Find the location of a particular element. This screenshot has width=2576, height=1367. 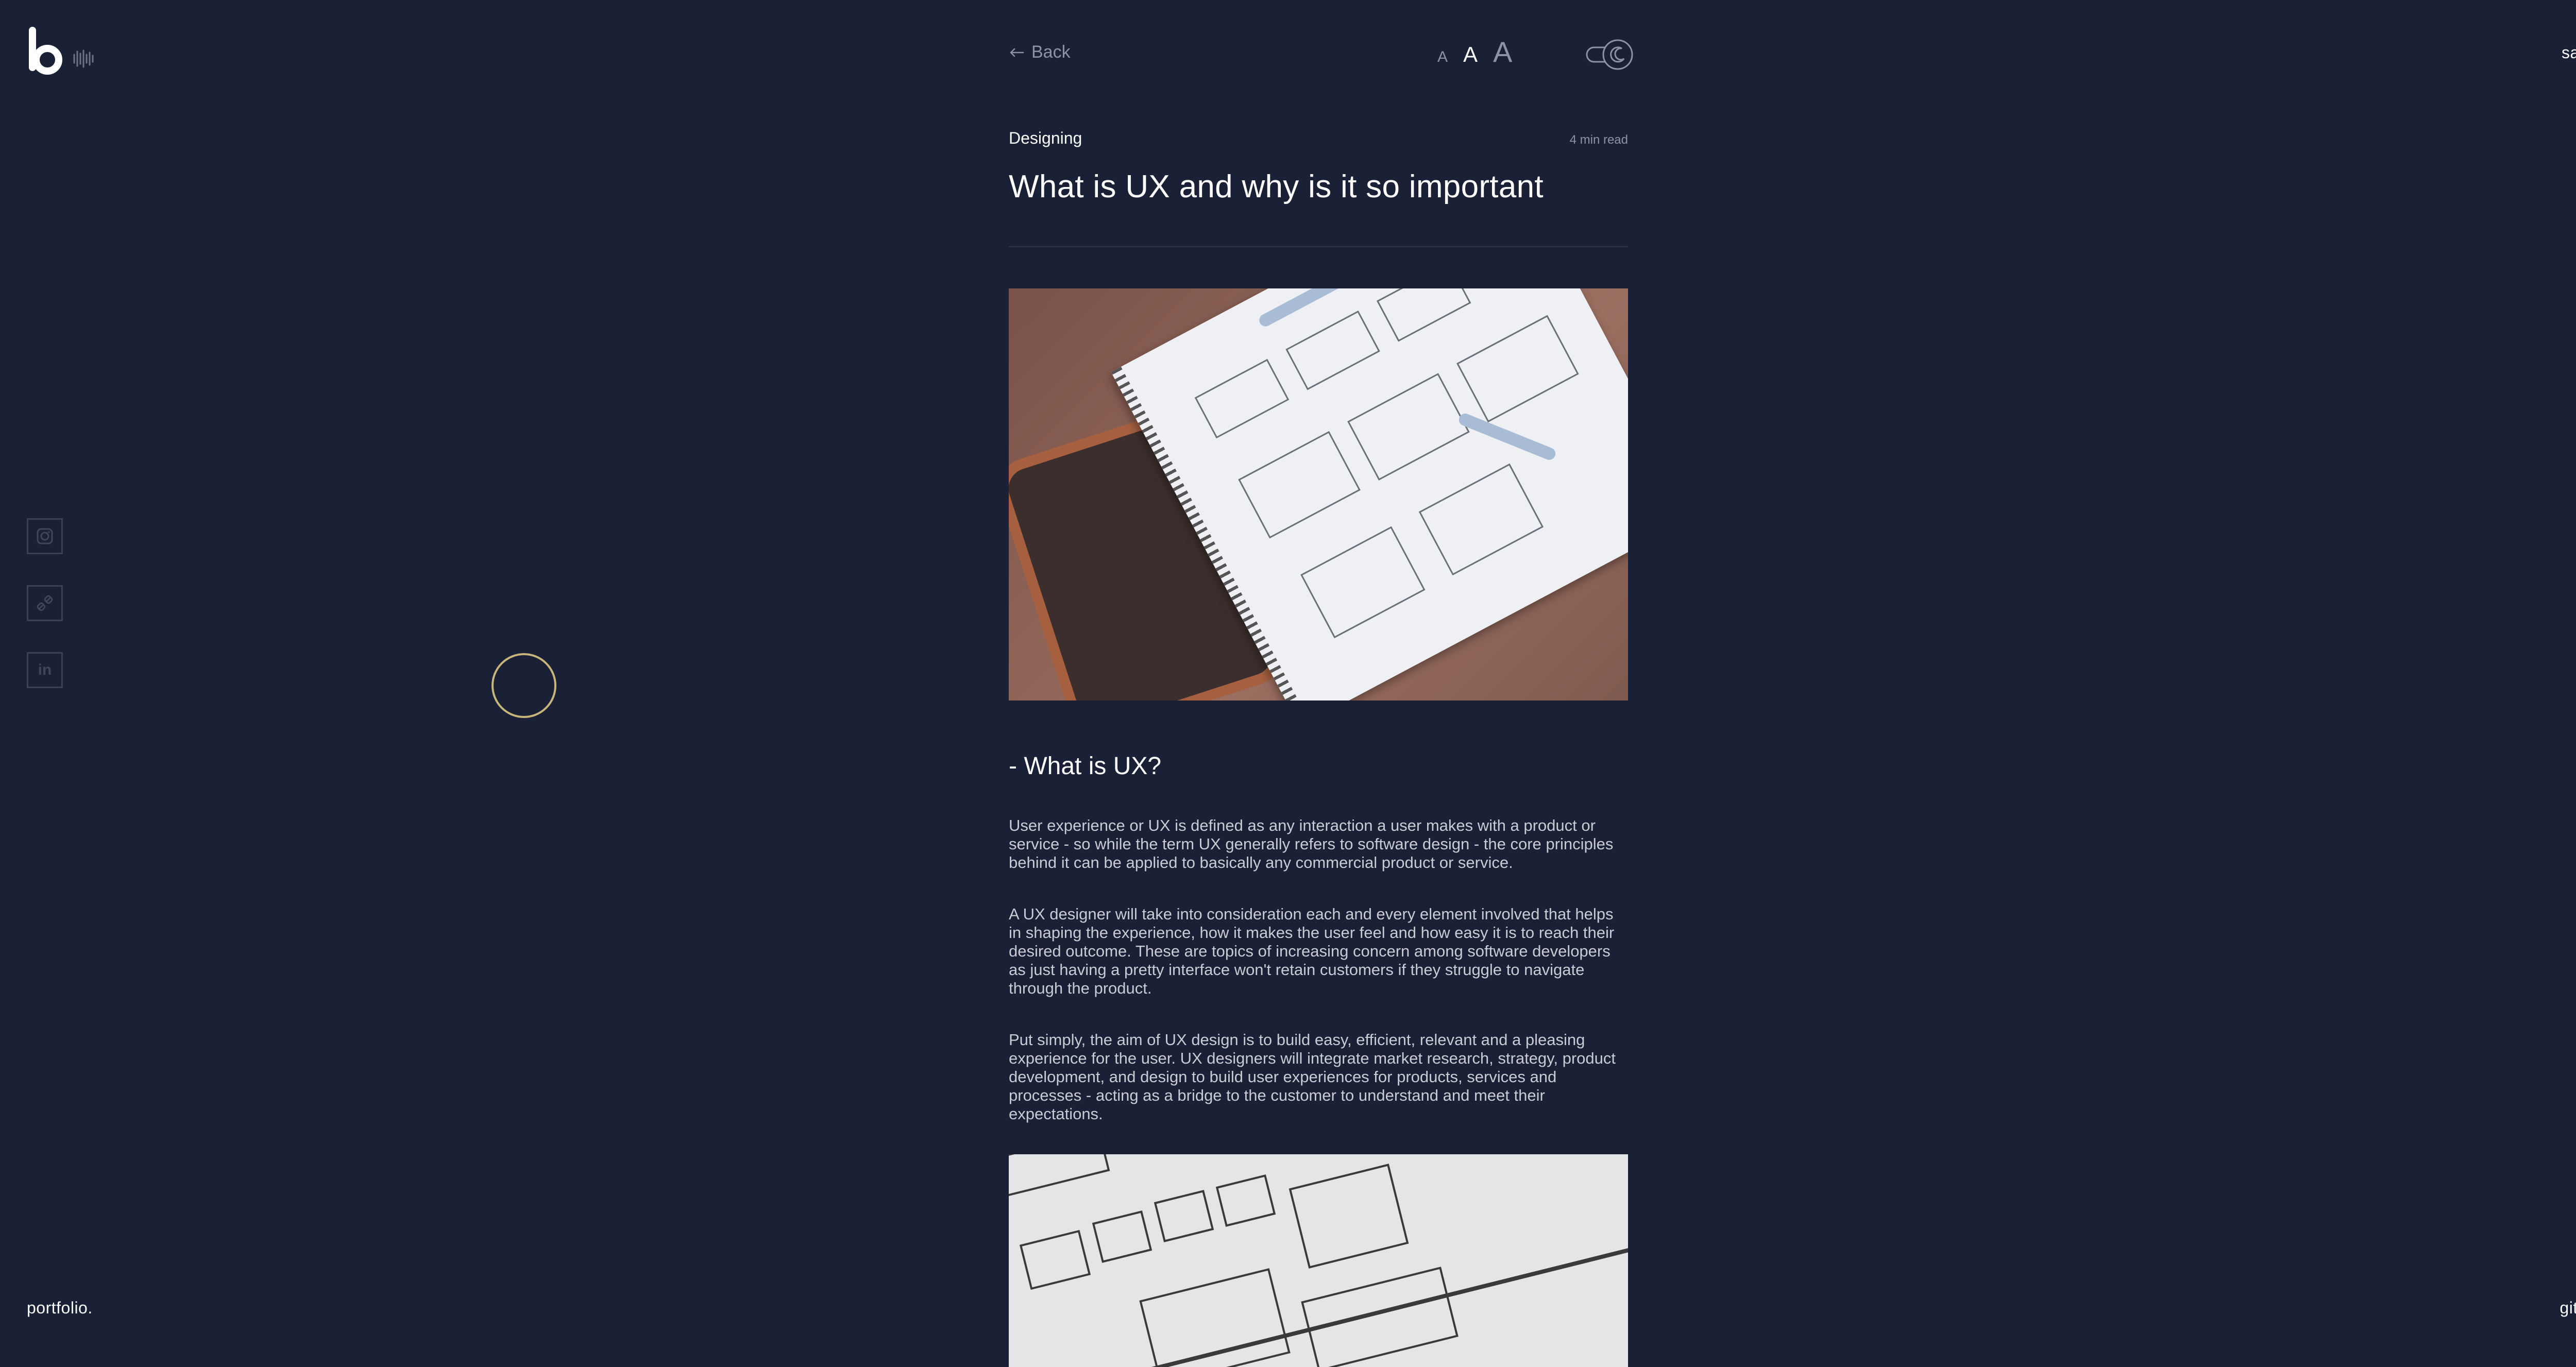

instagram-button is located at coordinates (45, 536).